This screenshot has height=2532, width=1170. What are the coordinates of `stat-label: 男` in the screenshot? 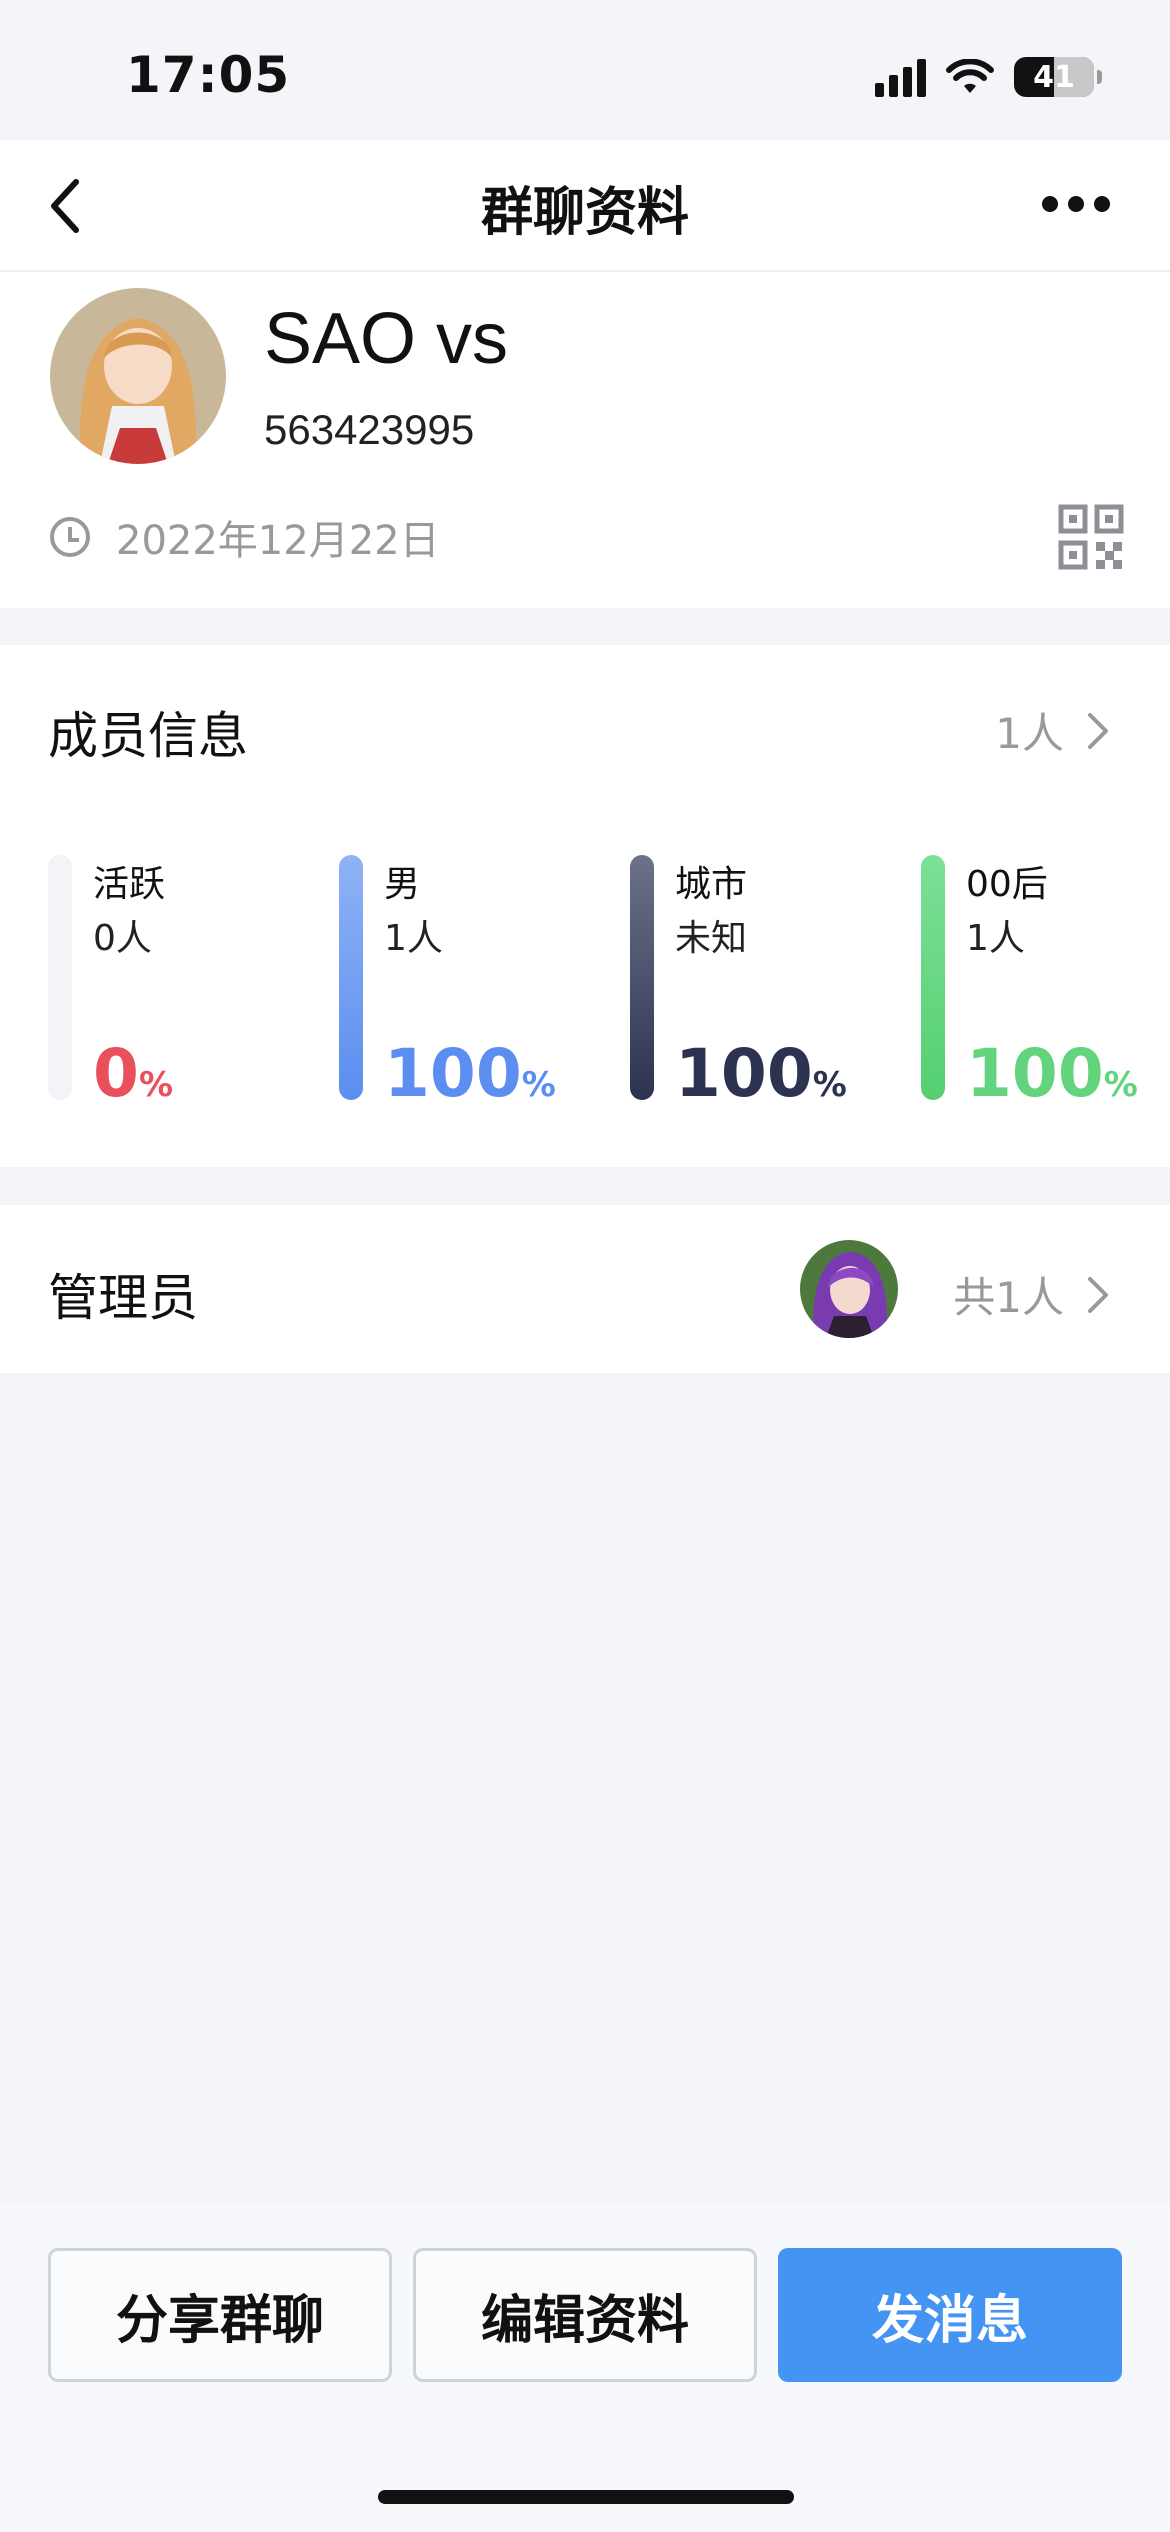 It's located at (402, 884).